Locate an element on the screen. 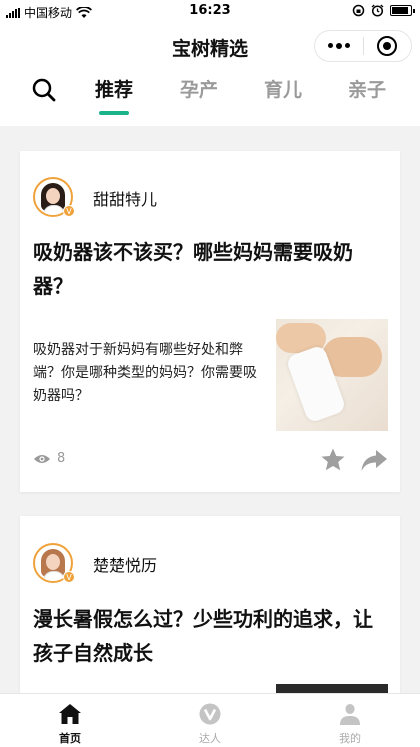  person-icon is located at coordinates (350, 714).